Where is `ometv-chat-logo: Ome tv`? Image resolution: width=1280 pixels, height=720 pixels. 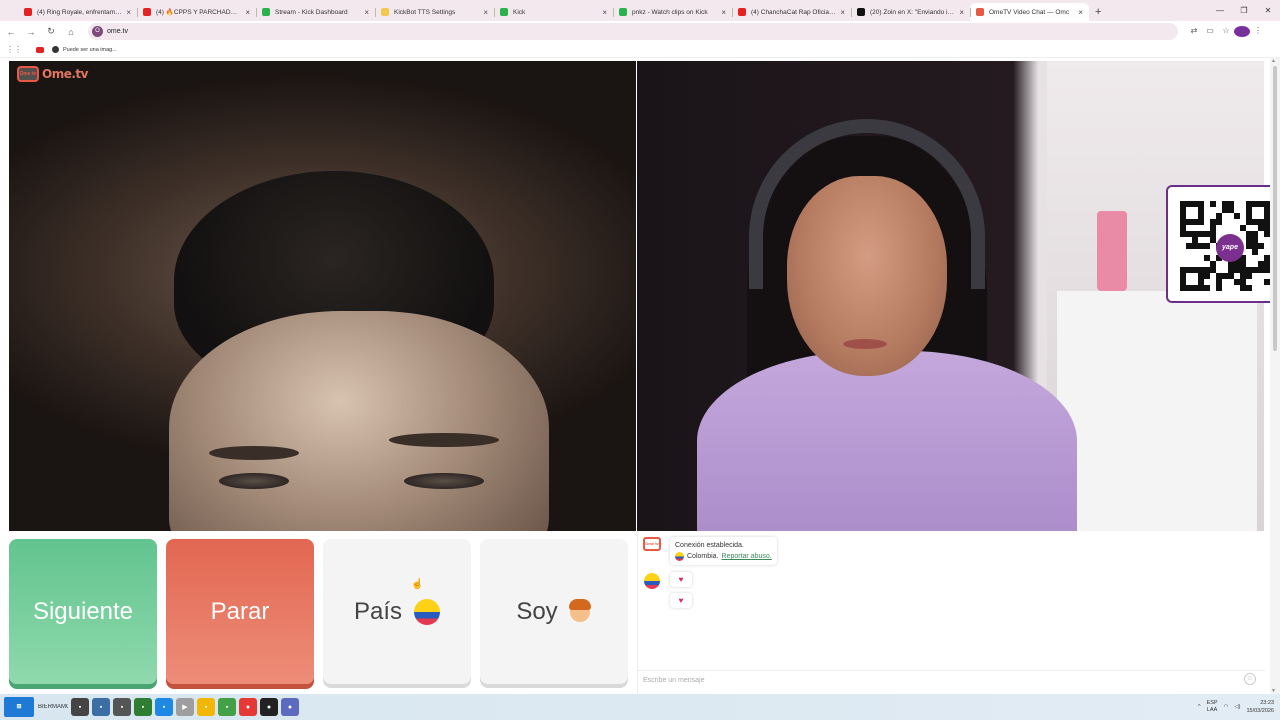 ometv-chat-logo: Ome tv is located at coordinates (652, 544).